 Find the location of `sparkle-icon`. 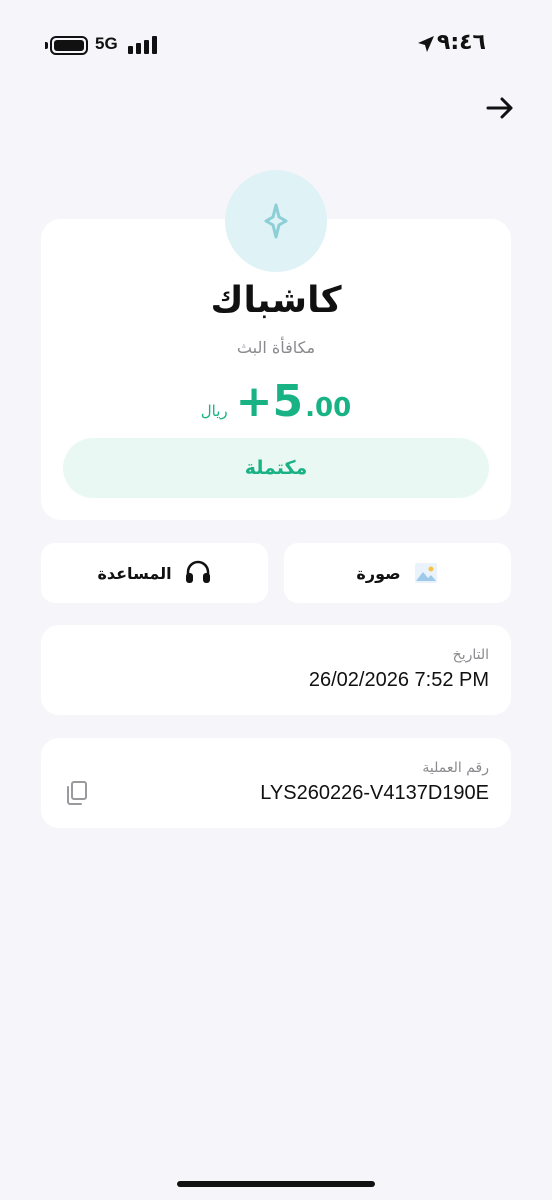

sparkle-icon is located at coordinates (276, 221).